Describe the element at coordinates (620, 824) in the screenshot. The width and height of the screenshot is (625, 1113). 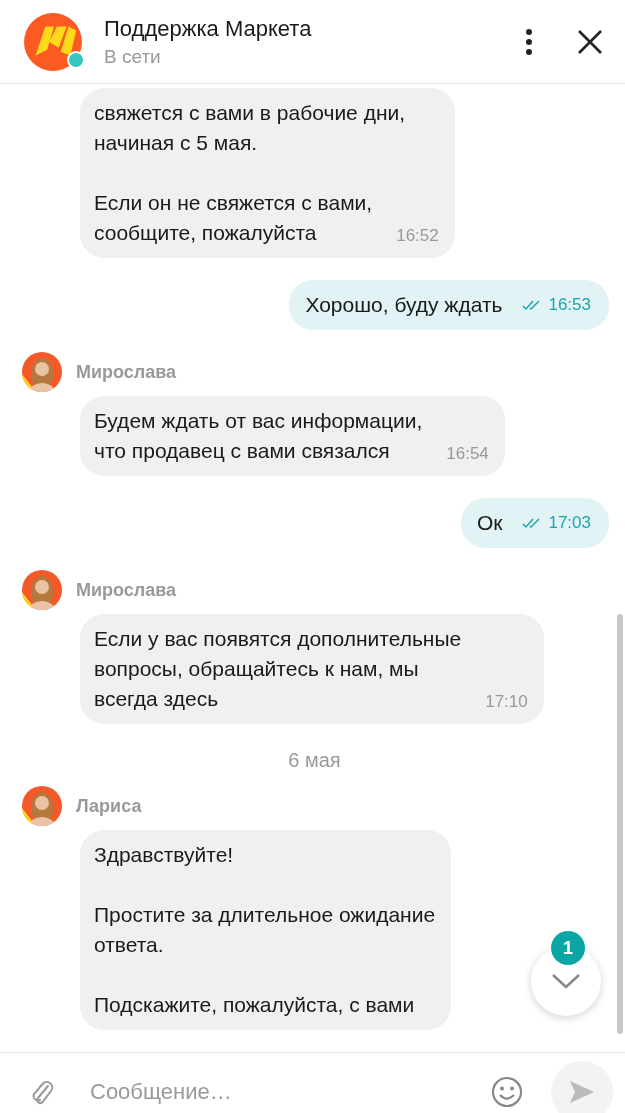
I see `scrollbar` at that location.